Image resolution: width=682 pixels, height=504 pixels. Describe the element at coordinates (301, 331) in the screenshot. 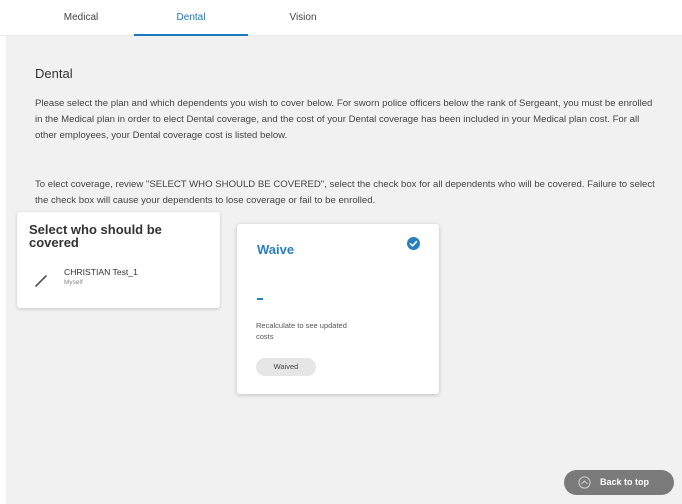

I see `recalculate-note: Recalculate to see updated costs` at that location.